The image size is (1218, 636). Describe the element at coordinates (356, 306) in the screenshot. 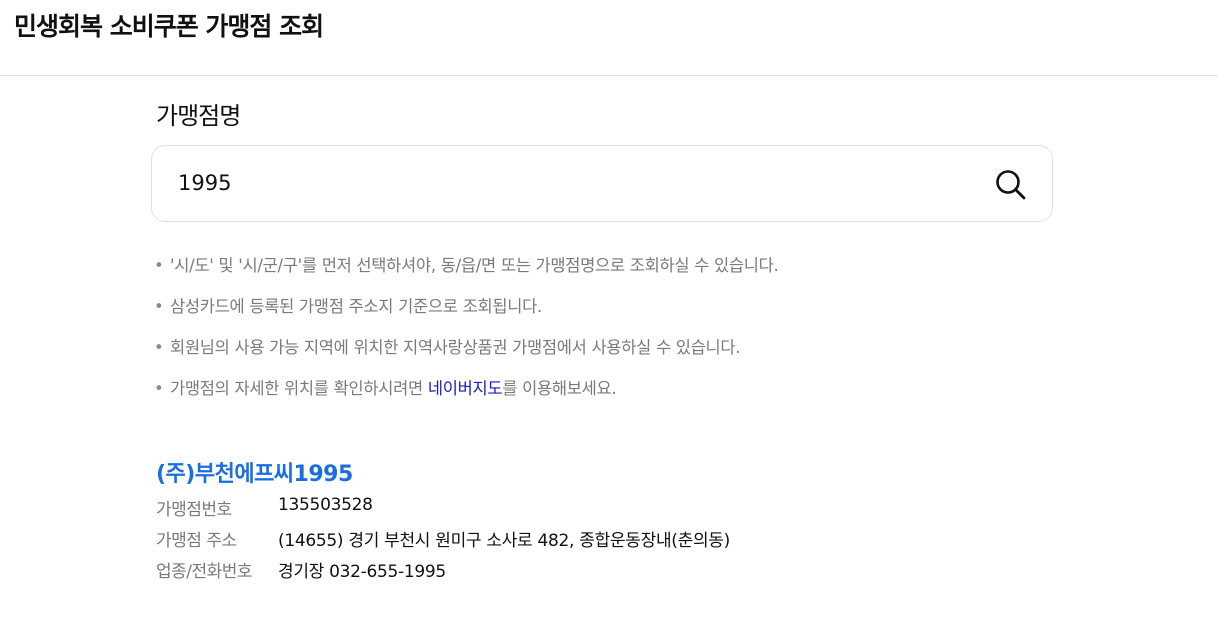

I see `notice-text: 삼성카드에 등록된 가맹점 주소지 기준으로 조회됩니다.` at that location.